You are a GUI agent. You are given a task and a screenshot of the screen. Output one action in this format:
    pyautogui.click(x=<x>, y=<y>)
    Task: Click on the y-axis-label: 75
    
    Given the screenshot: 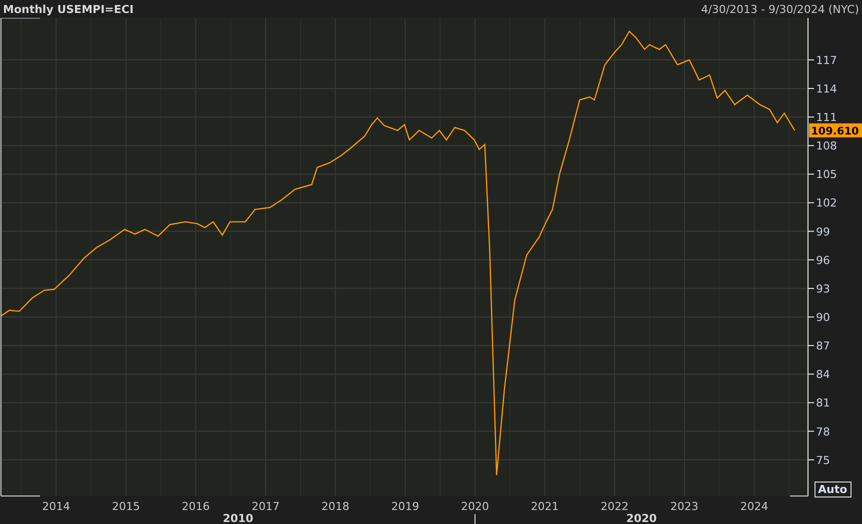 What is the action you would take?
    pyautogui.click(x=823, y=460)
    